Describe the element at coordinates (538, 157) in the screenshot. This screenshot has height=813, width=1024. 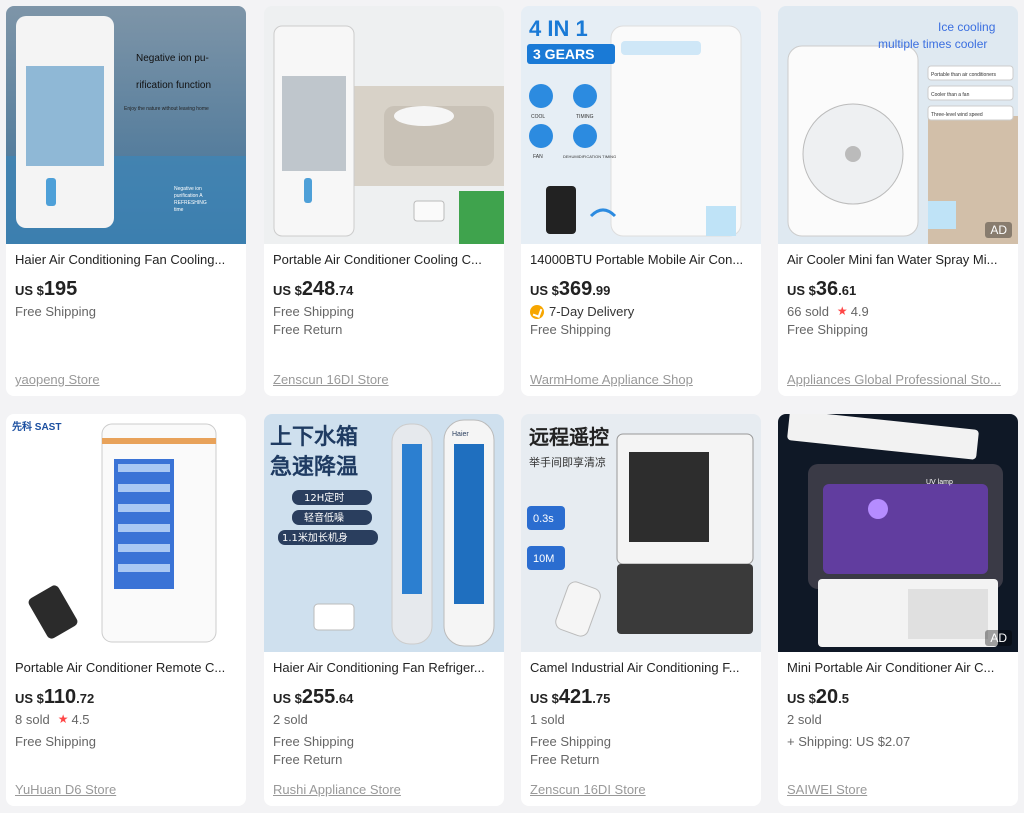
I see `svg-text: FAN` at that location.